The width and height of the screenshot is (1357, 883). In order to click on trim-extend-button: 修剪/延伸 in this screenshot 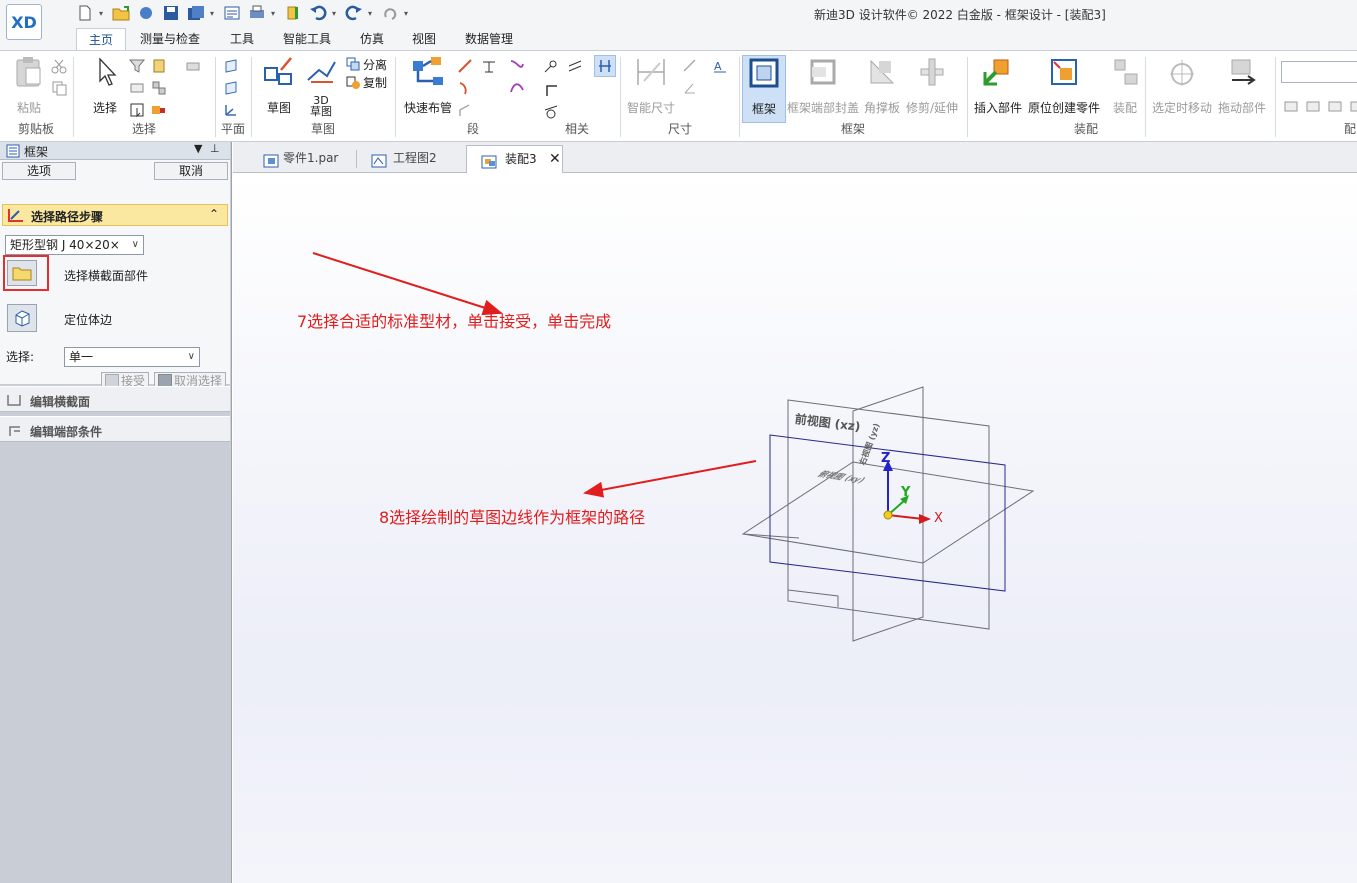, I will do `click(932, 85)`.